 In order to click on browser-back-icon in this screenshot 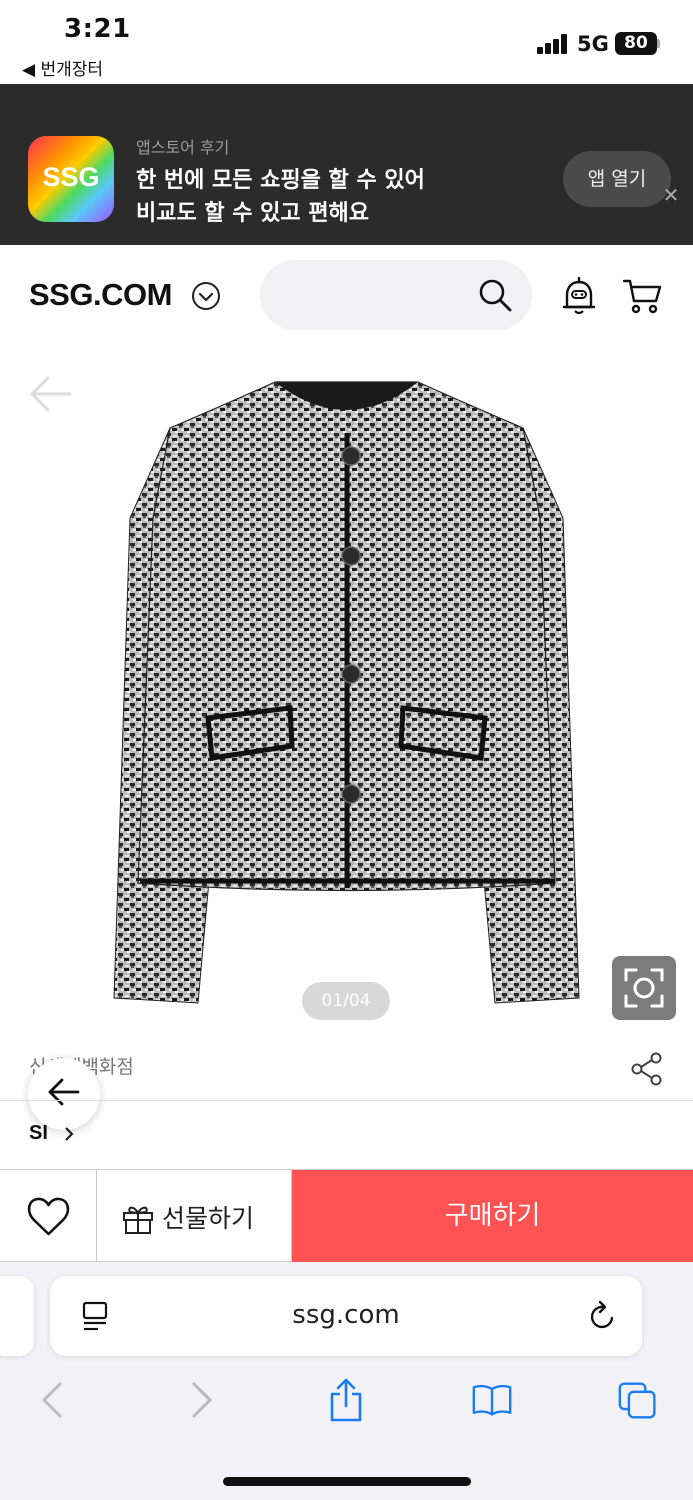, I will do `click(52, 1400)`.